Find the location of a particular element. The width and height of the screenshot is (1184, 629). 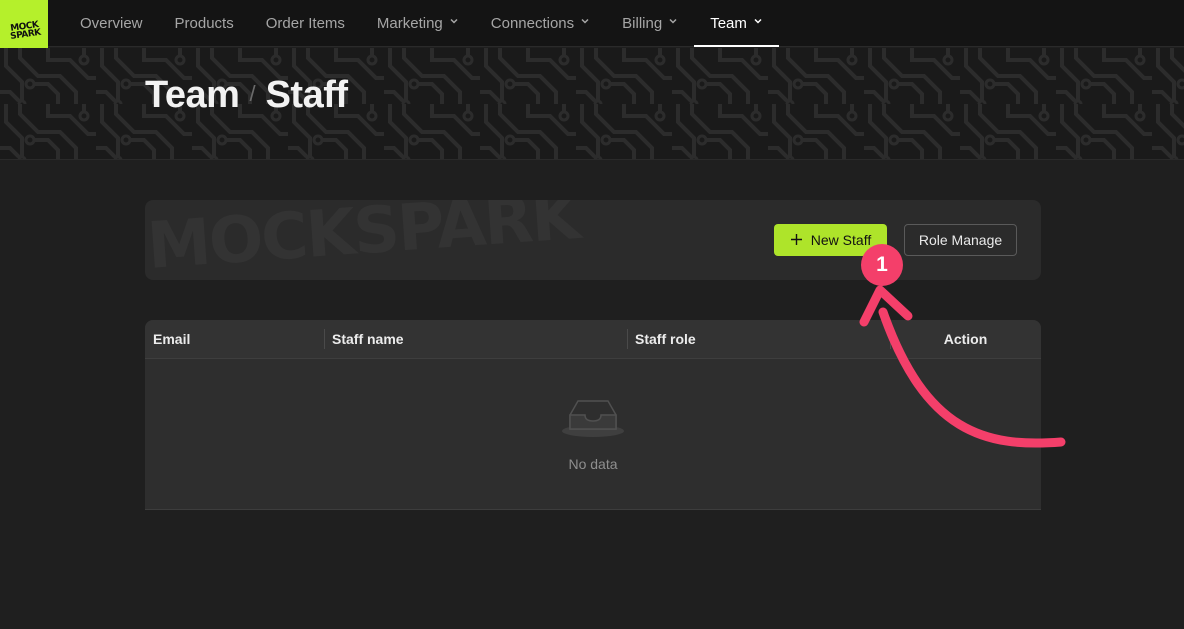

logo-text-bottom: SPARK is located at coordinates (25, 34).